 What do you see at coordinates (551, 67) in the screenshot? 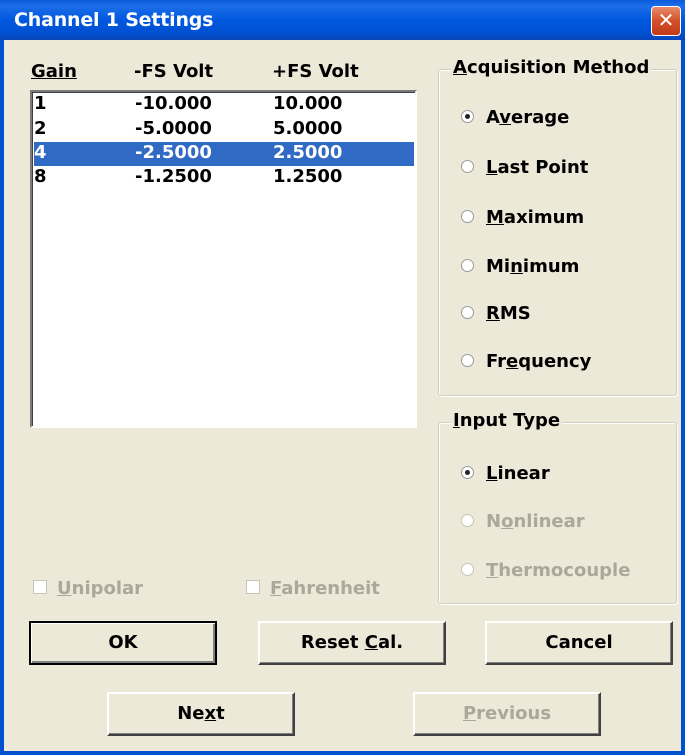
I see `acquisition-method-label: Acquisition Method` at bounding box center [551, 67].